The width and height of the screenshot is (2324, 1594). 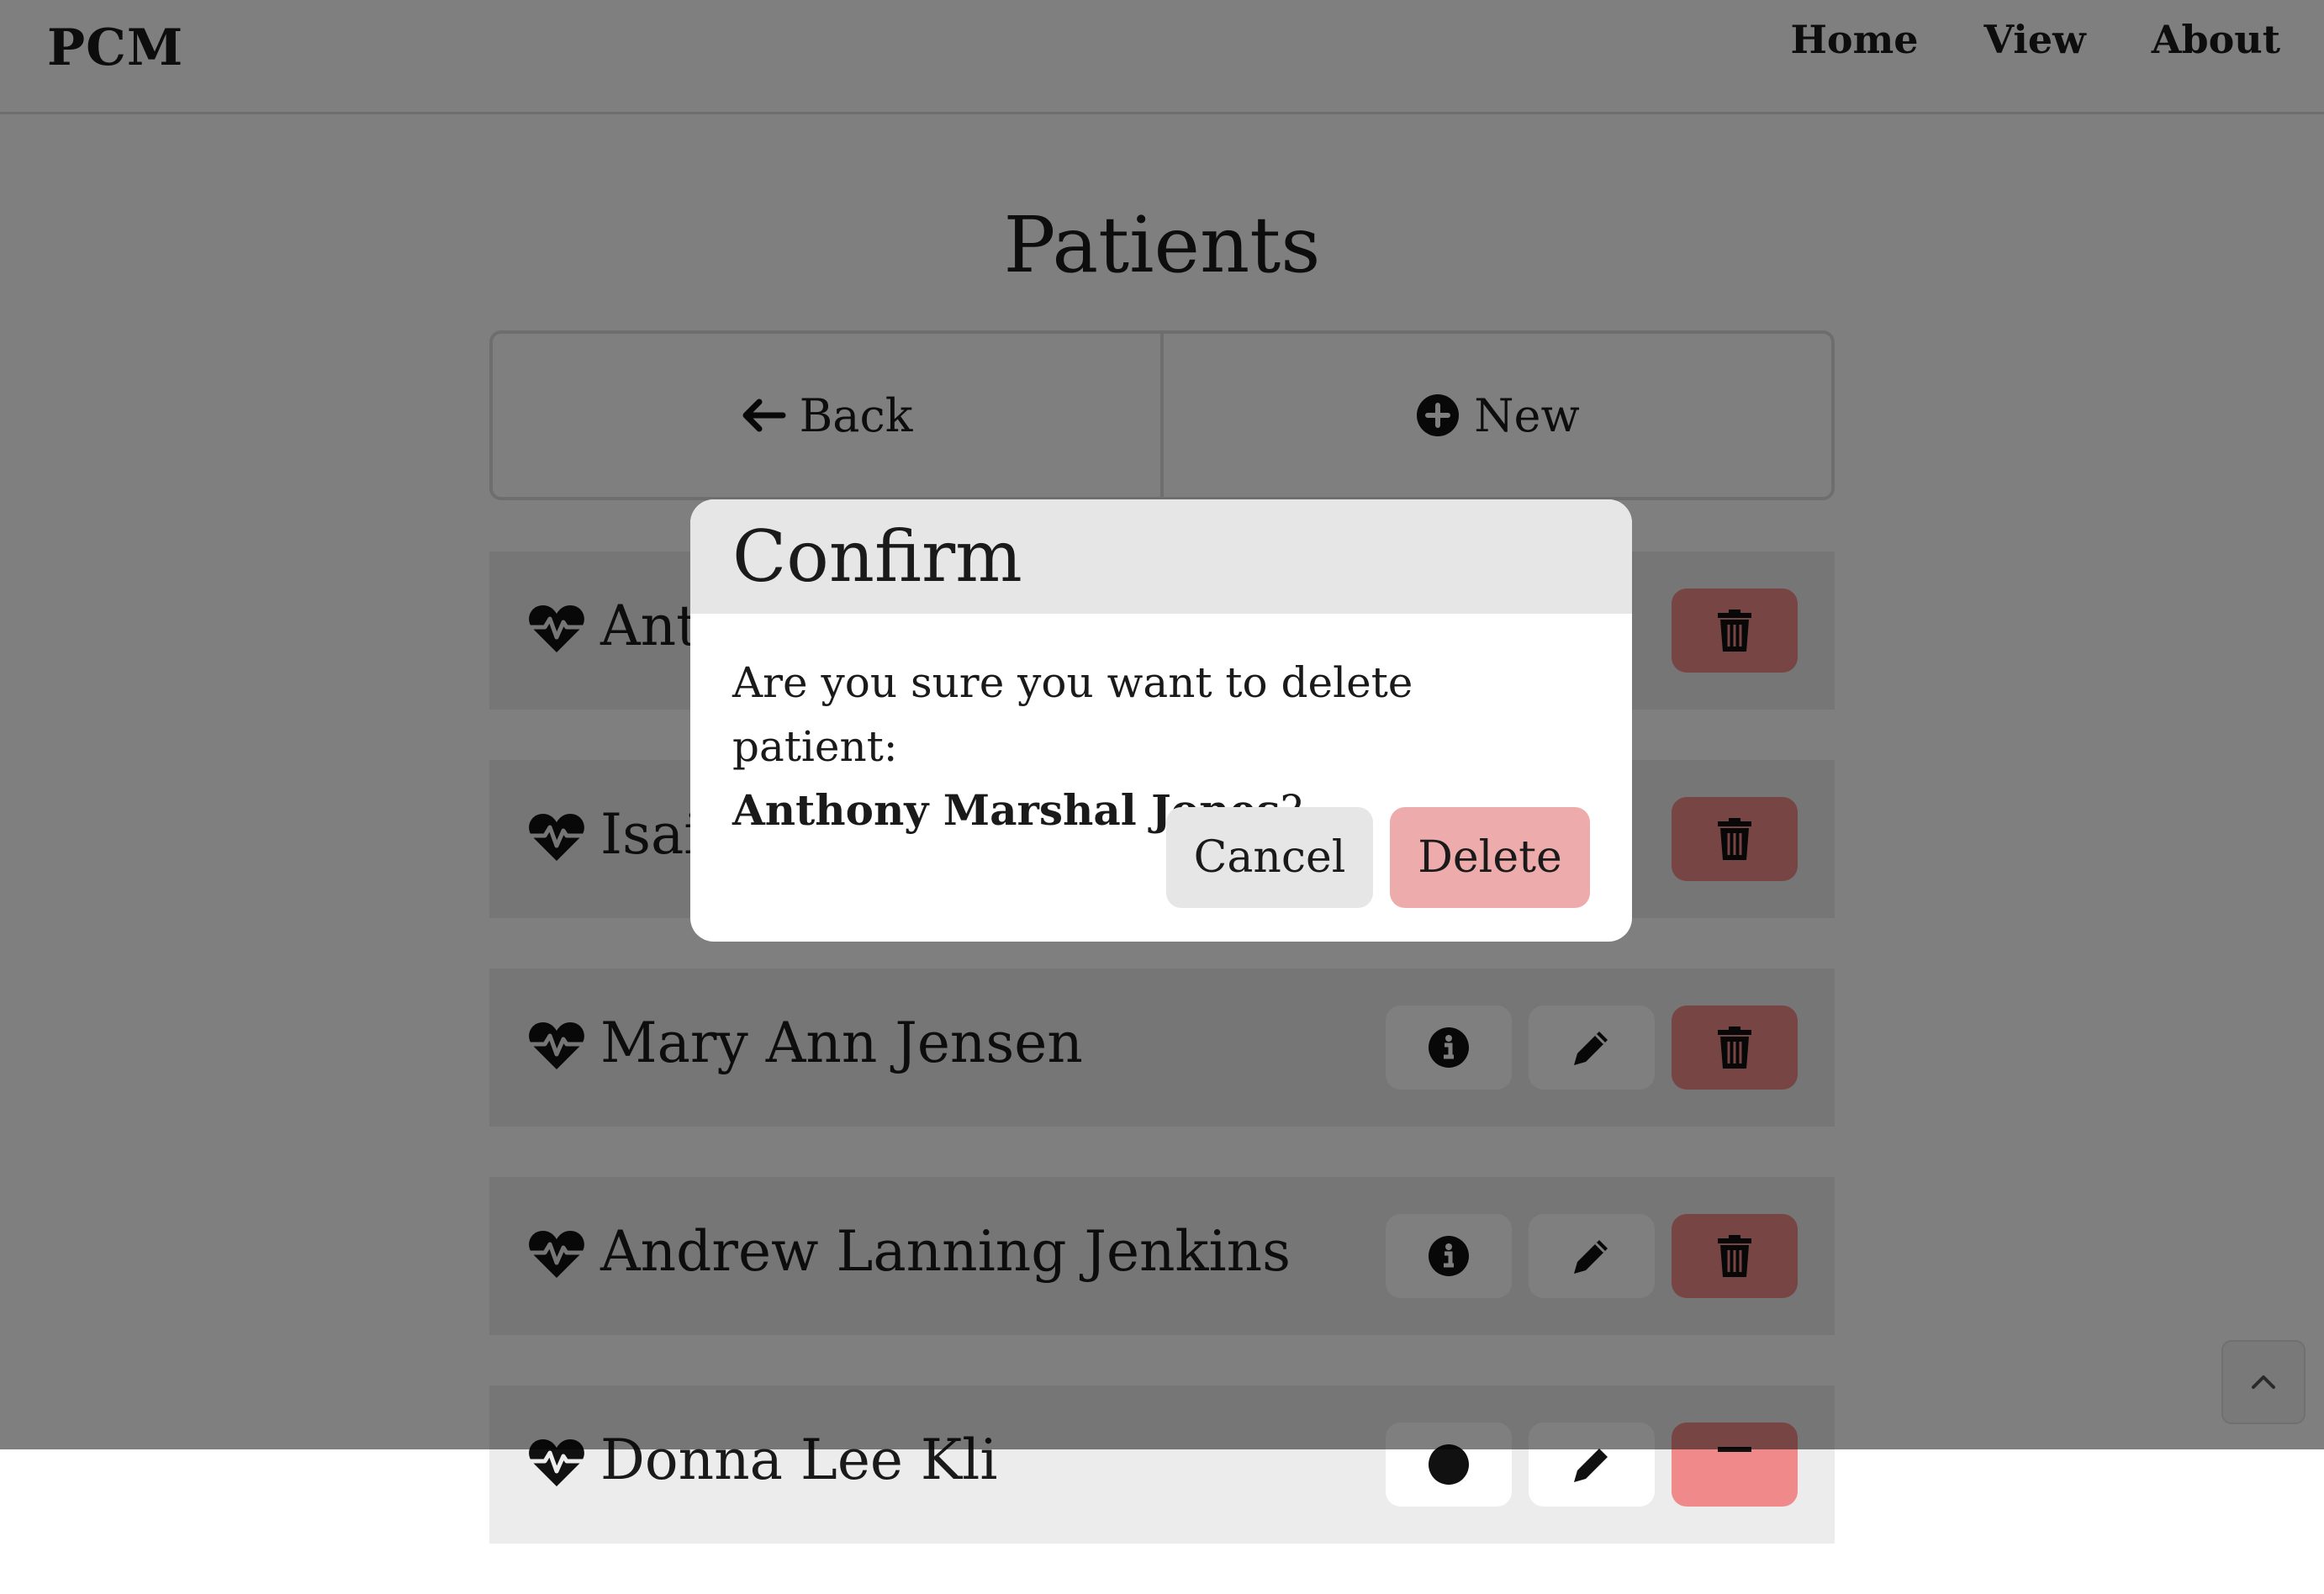 What do you see at coordinates (1161, 557) in the screenshot?
I see `modal-header: Confirm` at bounding box center [1161, 557].